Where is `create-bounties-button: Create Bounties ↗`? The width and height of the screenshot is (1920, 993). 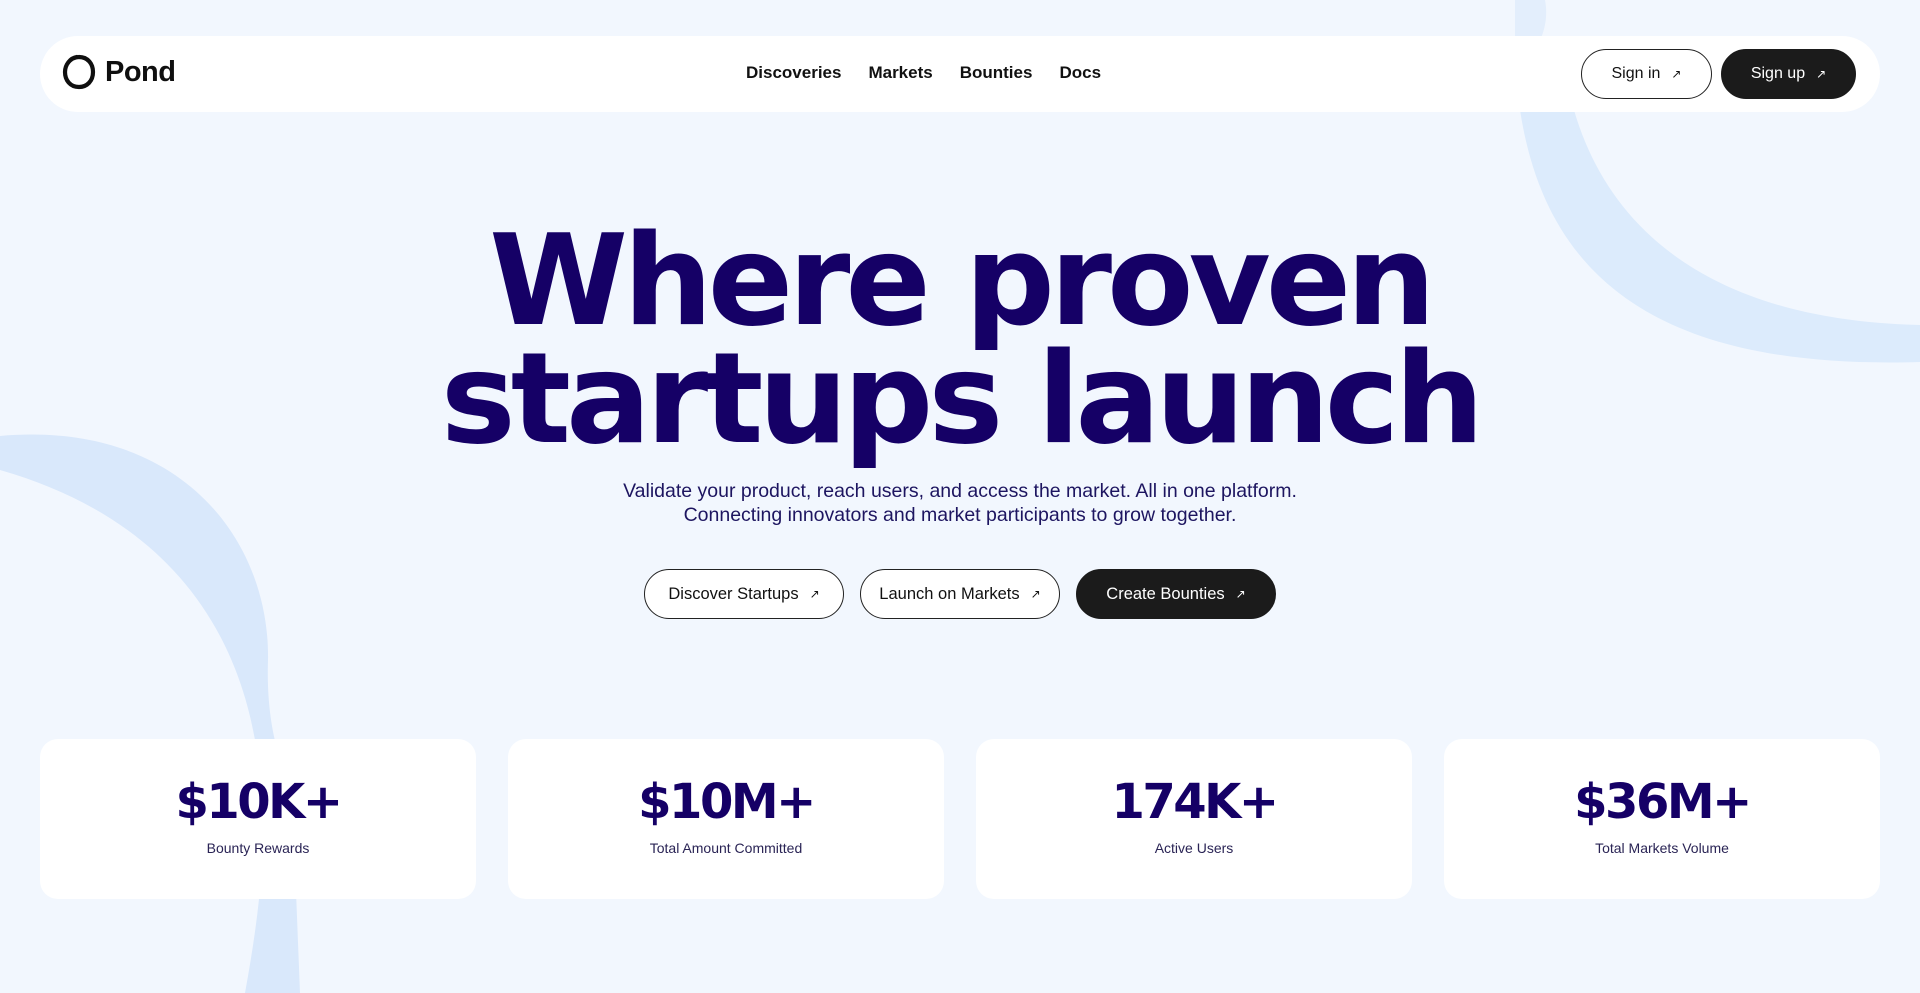
create-bounties-button: Create Bounties ↗ is located at coordinates (1176, 594).